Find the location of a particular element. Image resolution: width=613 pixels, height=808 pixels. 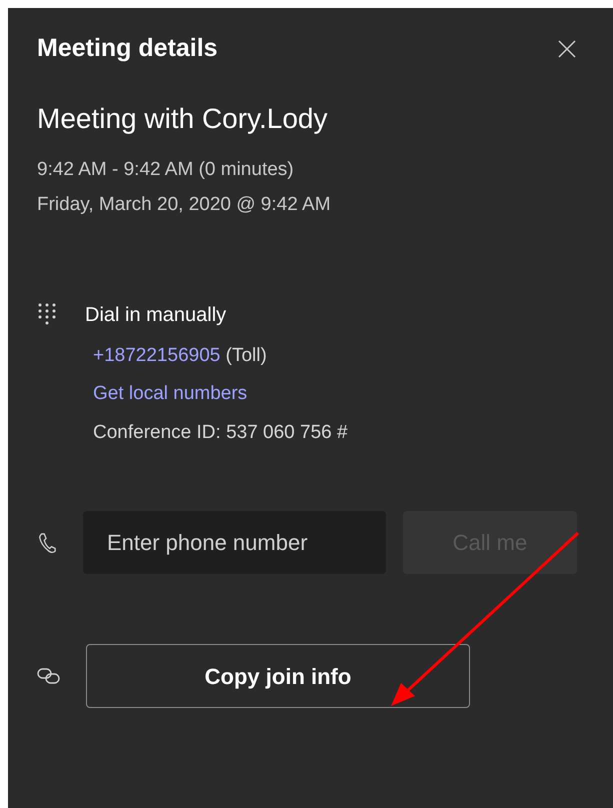

meeting-date: Friday, March 20, 2020 @ 9:42 AM is located at coordinates (184, 205).